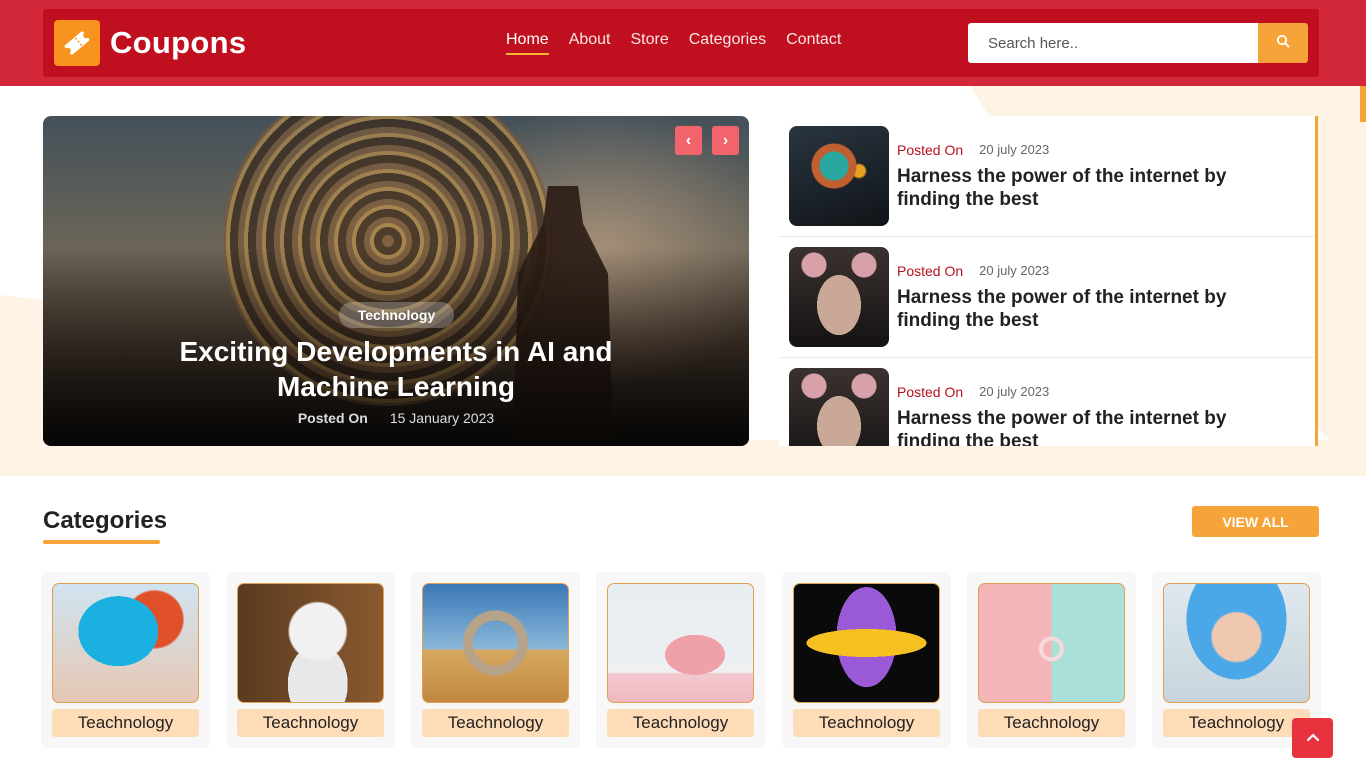 This screenshot has width=1366, height=768. I want to click on hero-meta: Posted On 15 January 2023, so click(396, 418).